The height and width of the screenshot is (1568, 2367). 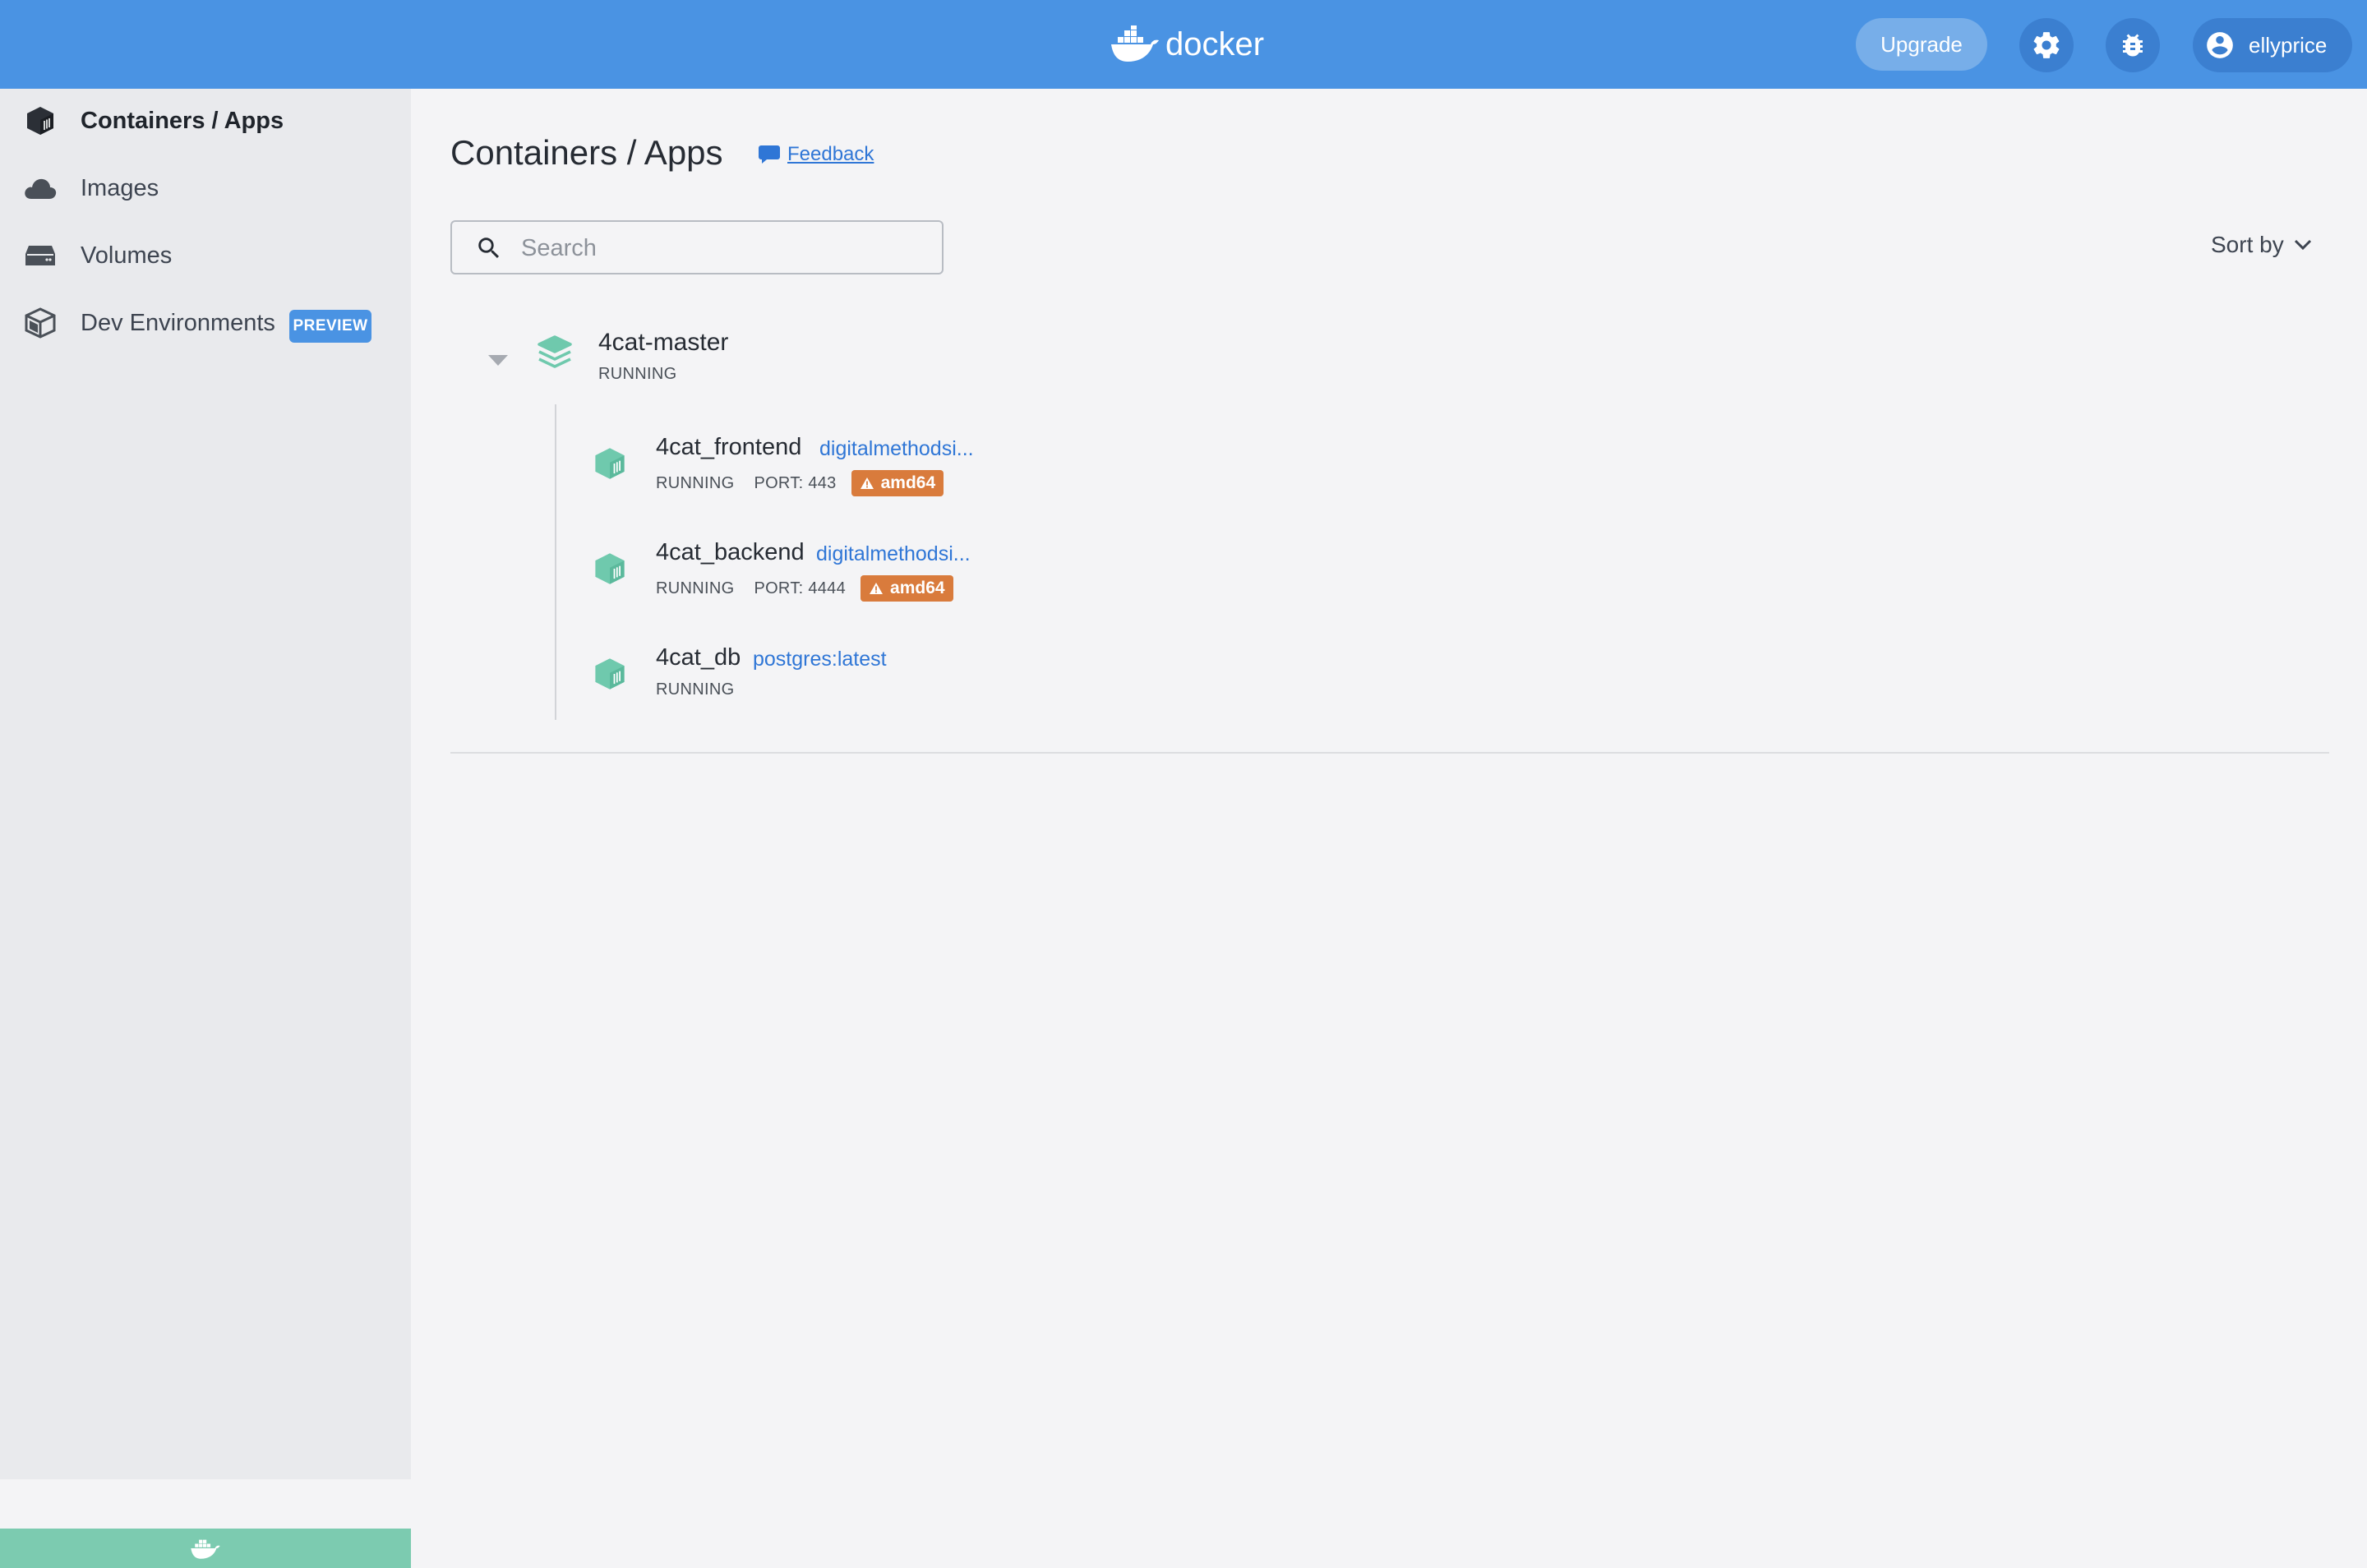 What do you see at coordinates (40, 323) in the screenshot?
I see `dev-environment-icon` at bounding box center [40, 323].